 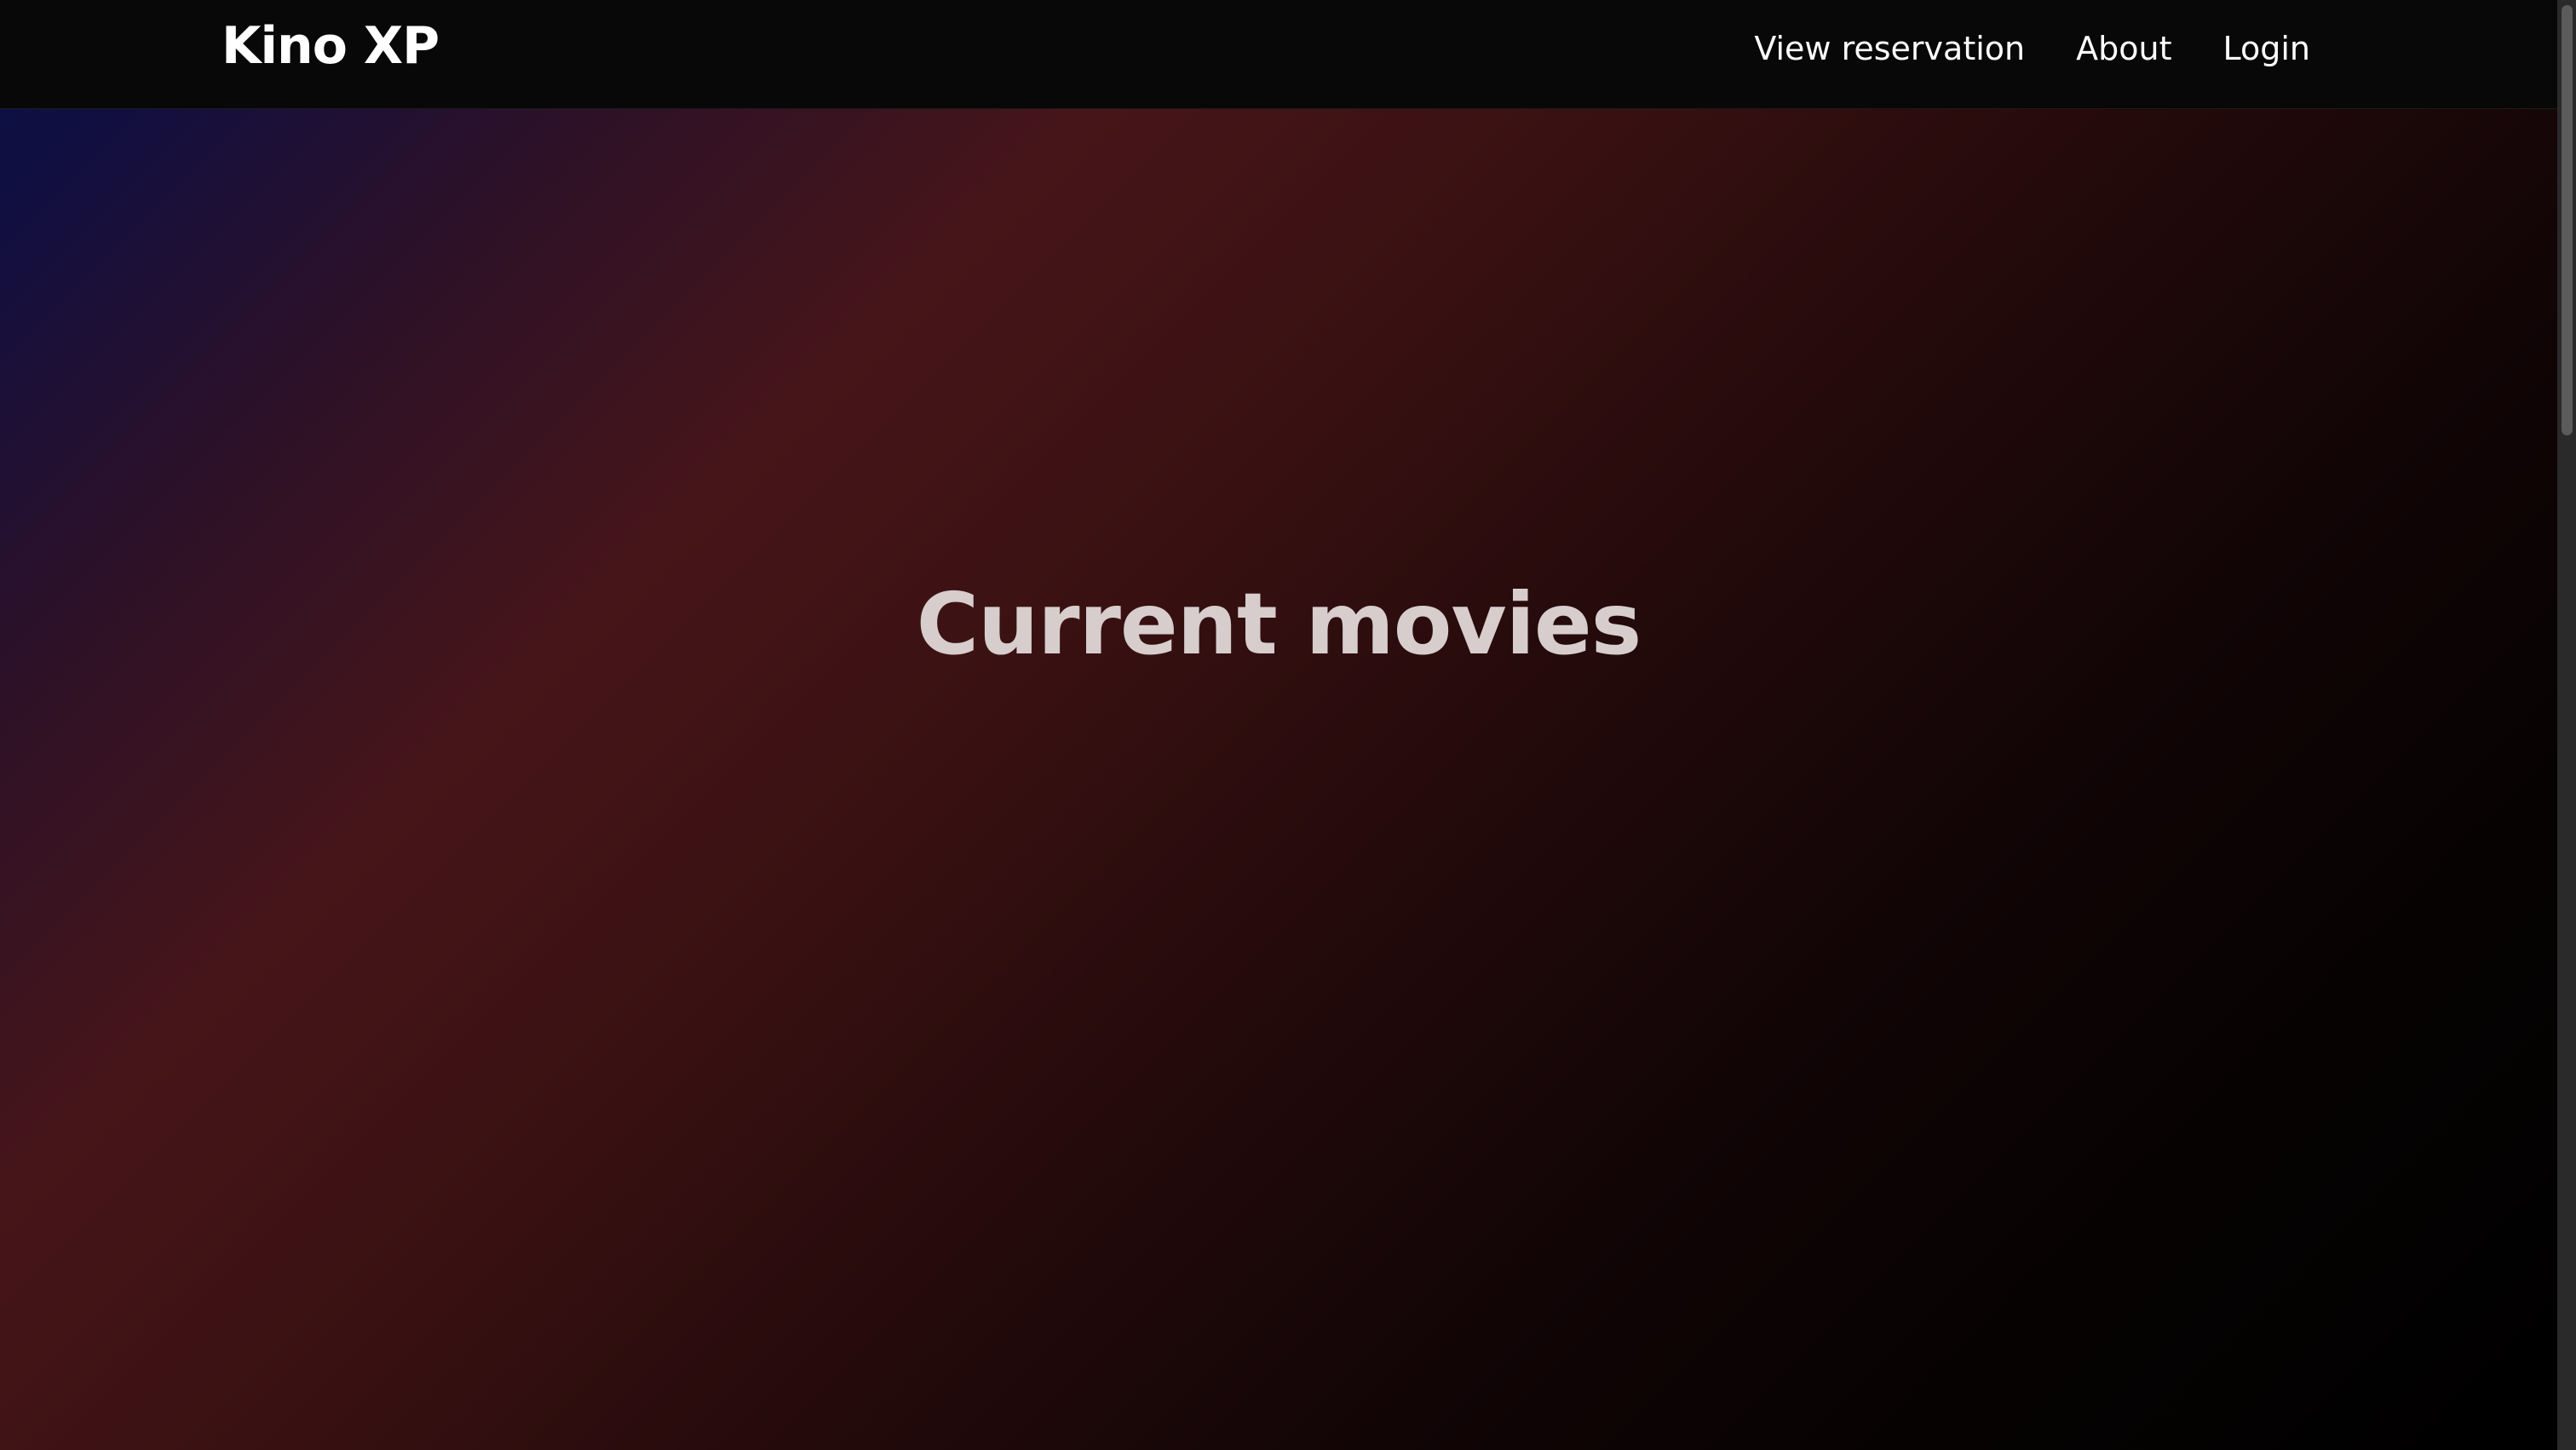 I want to click on top-navbar: Kino XP View reservation About Login, so click(x=1279, y=54).